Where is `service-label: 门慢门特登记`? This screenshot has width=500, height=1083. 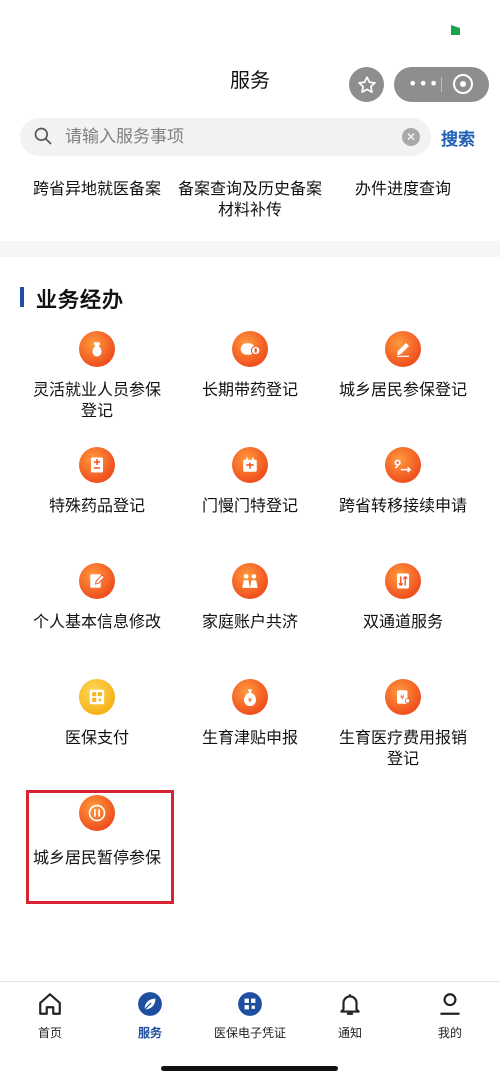 service-label: 门慢门特登记 is located at coordinates (249, 505).